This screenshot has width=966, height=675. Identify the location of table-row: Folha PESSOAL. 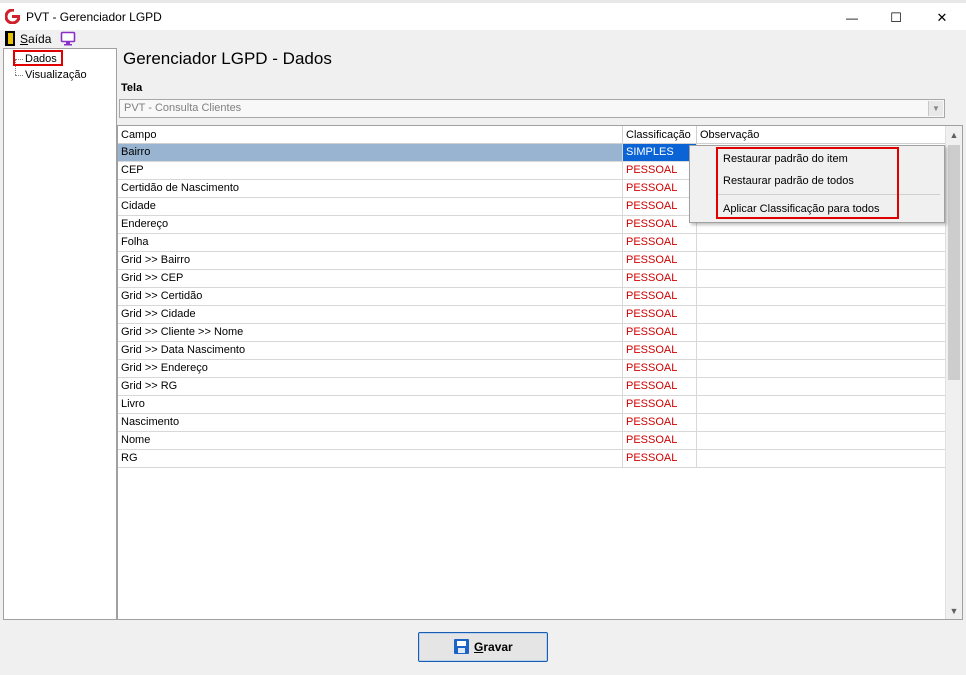
(532, 243).